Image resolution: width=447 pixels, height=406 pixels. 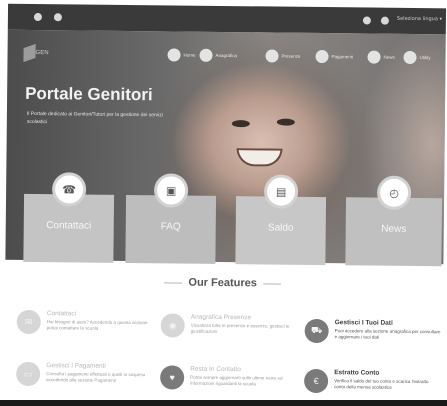 What do you see at coordinates (281, 191) in the screenshot?
I see `wallet-icon: ▤` at bounding box center [281, 191].